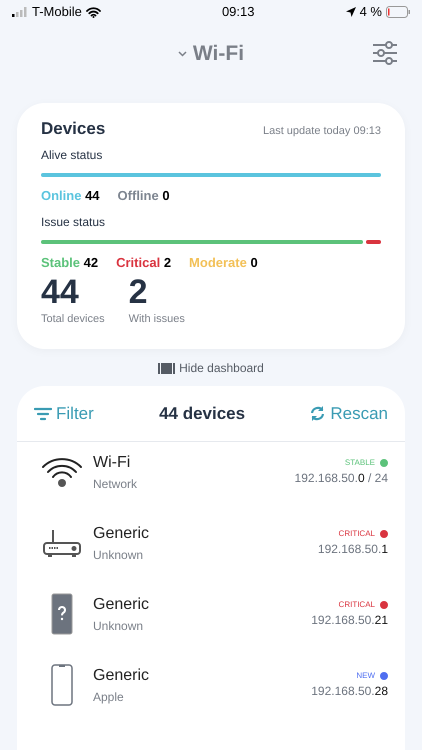  What do you see at coordinates (318, 413) in the screenshot?
I see `refresh-icon` at bounding box center [318, 413].